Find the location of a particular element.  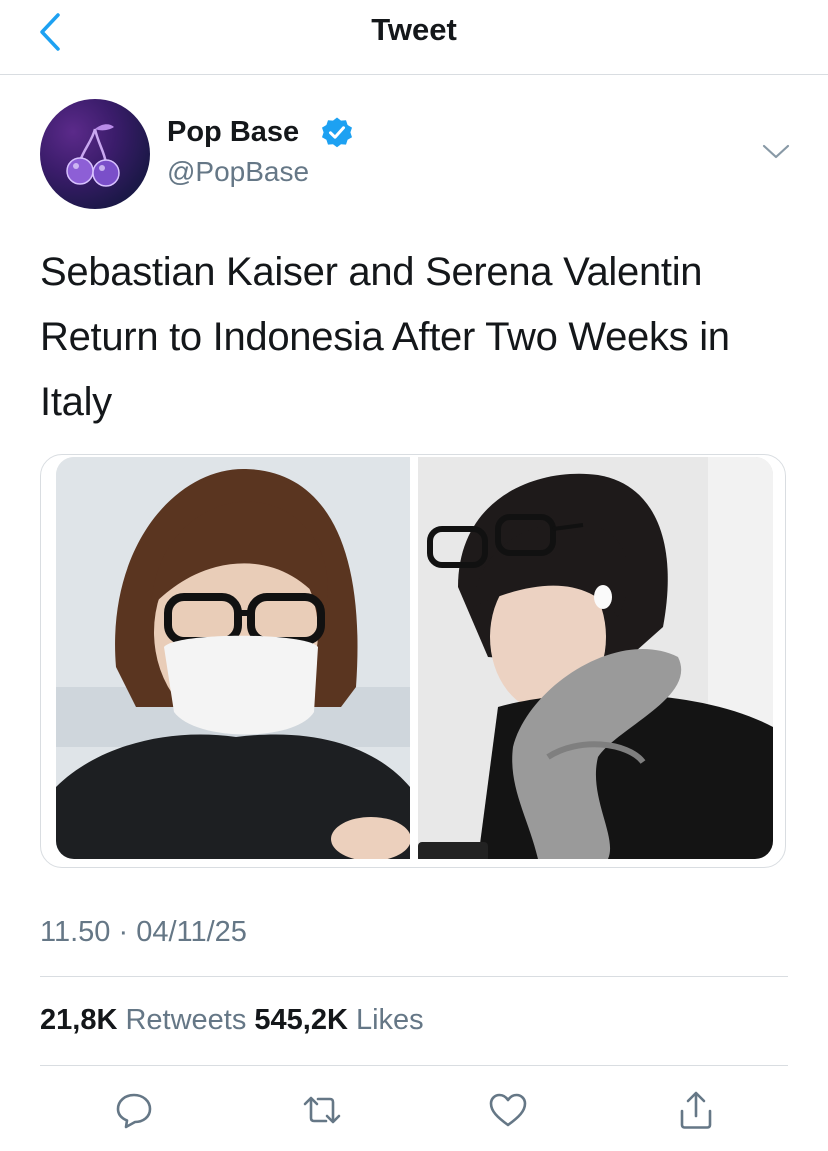

likes-stat: 545,2K Likes is located at coordinates (338, 1020).